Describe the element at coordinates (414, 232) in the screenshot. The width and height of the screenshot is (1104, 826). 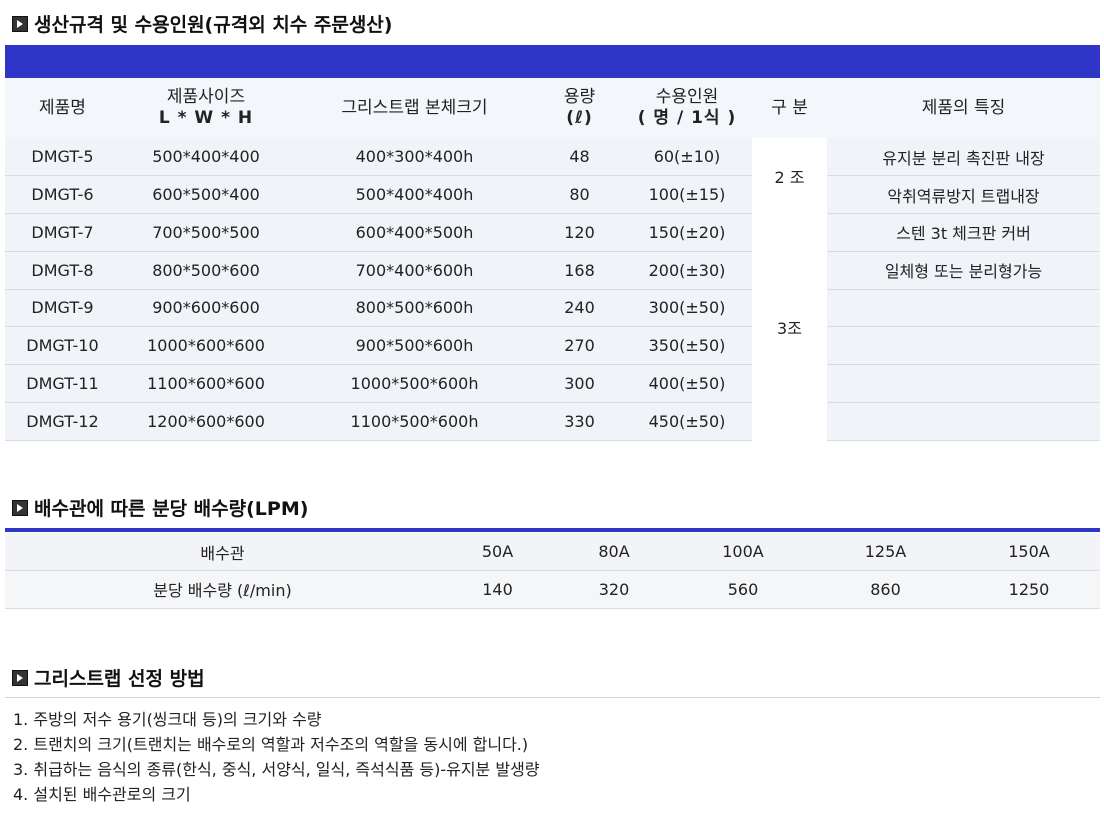
I see `cell-body: 600*400*500h` at that location.